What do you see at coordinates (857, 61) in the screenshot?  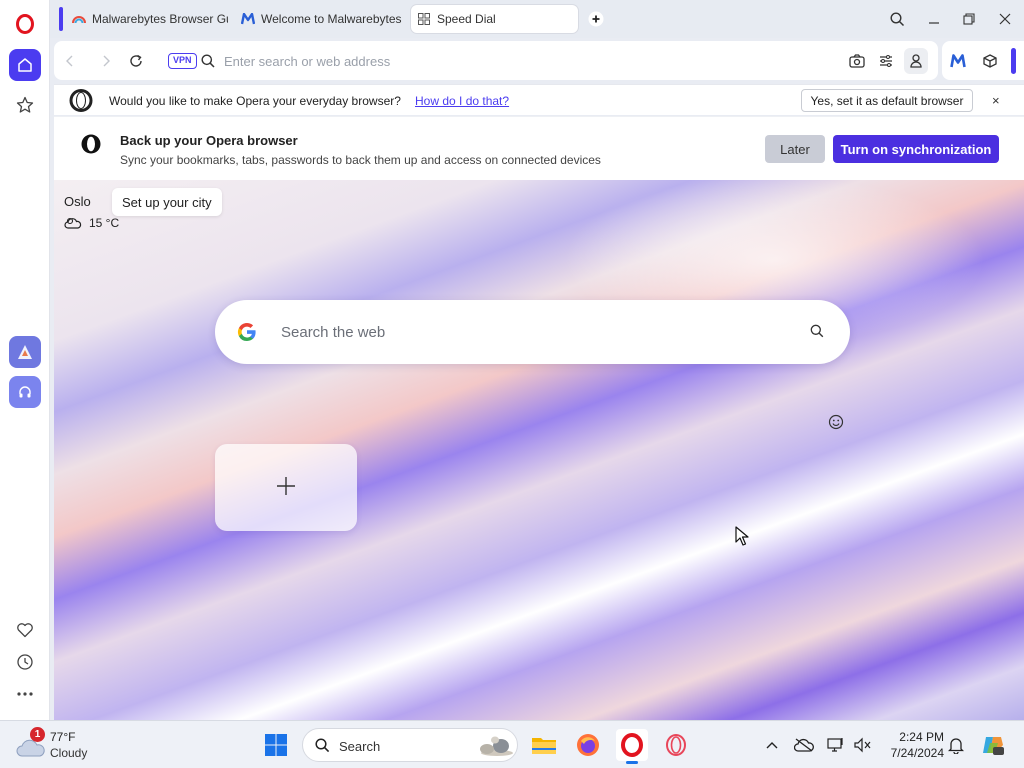 I see `snapshot-camera-icon` at bounding box center [857, 61].